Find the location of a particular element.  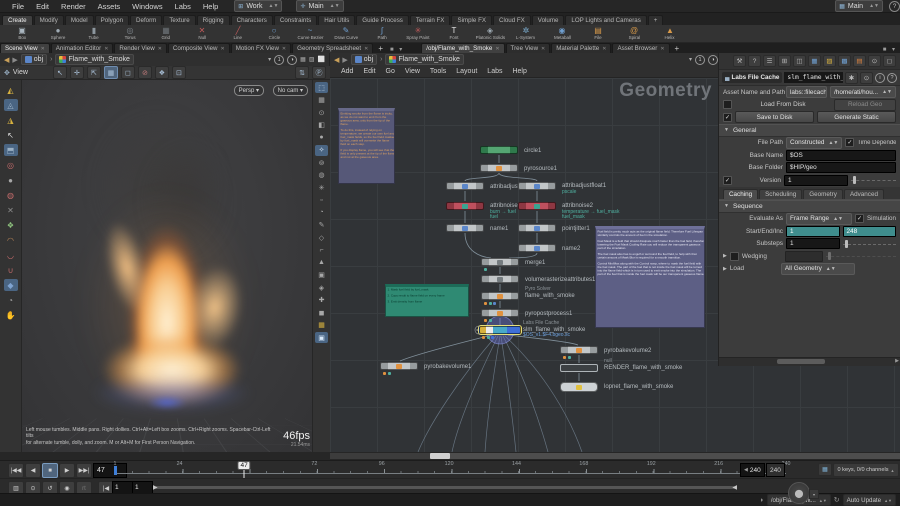

scene-tool-icon-1: ◬ is located at coordinates (10, 105).